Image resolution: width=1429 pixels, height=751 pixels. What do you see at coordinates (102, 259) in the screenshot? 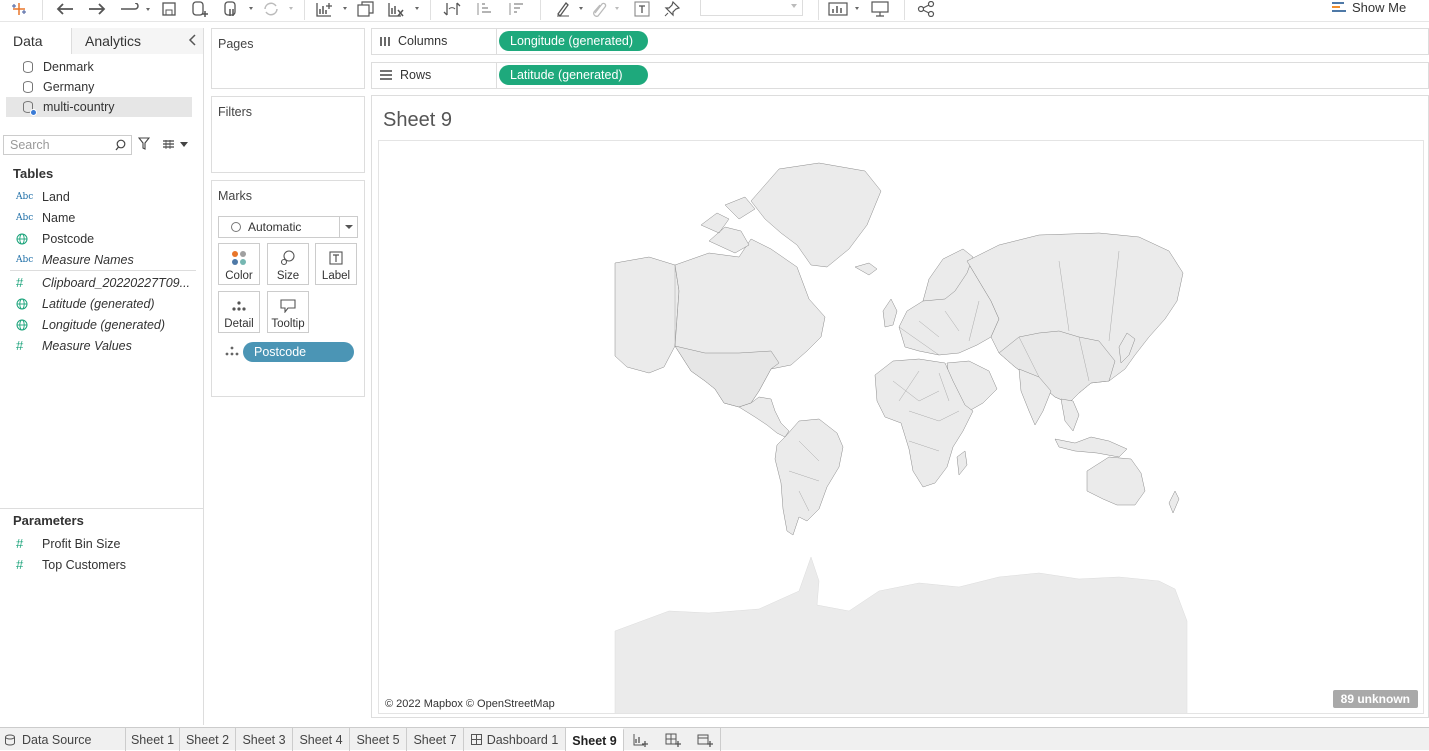
I see `field-measure-names: Abc Measure Names` at bounding box center [102, 259].